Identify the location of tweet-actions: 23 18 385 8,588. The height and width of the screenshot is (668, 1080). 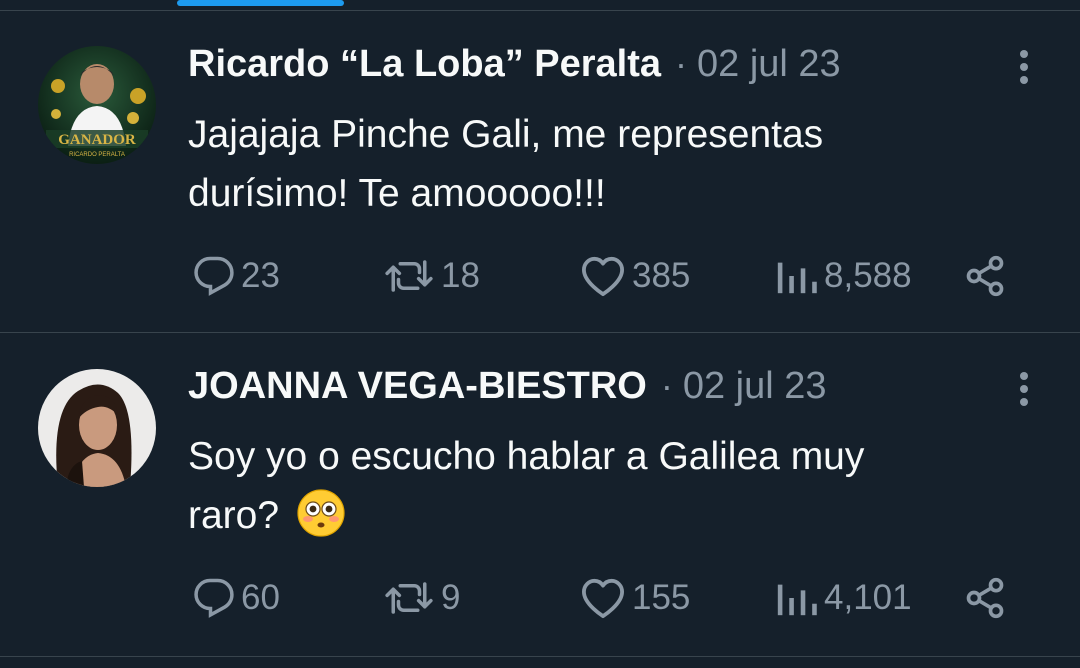
(540, 276).